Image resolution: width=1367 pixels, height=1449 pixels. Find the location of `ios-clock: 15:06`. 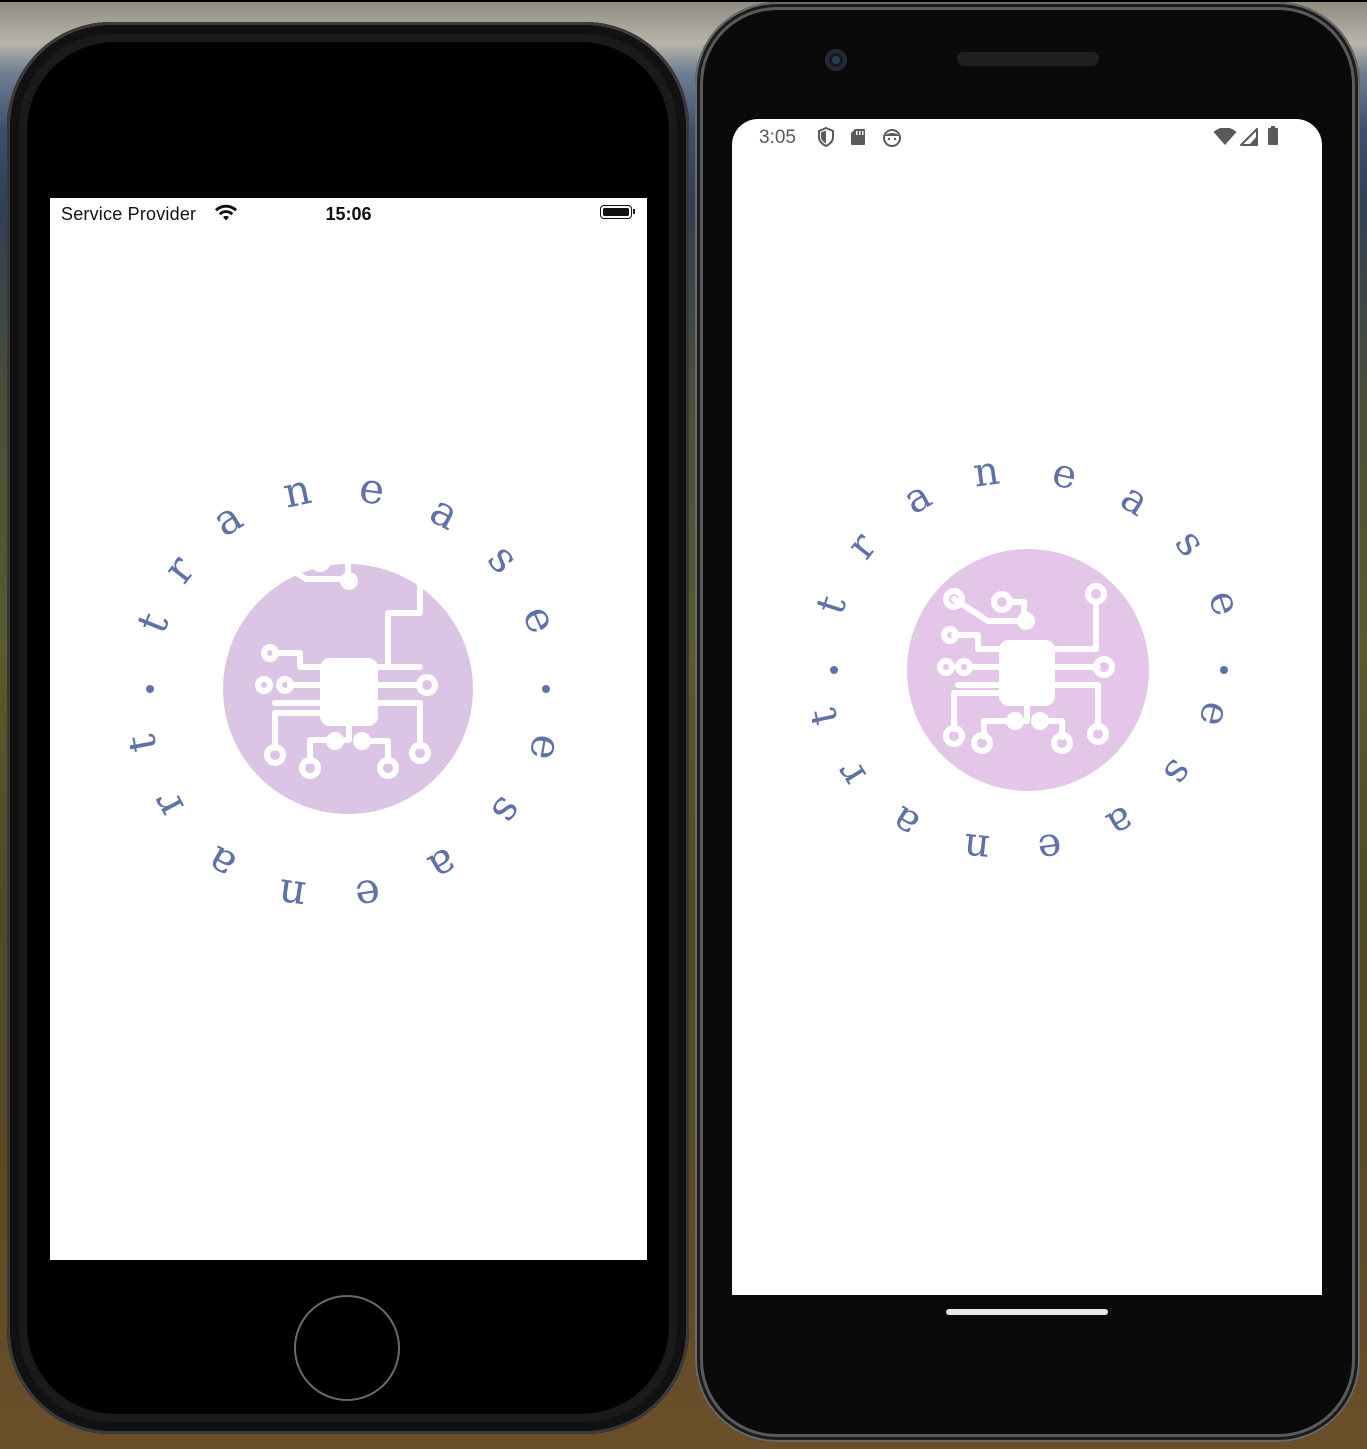

ios-clock: 15:06 is located at coordinates (348, 214).